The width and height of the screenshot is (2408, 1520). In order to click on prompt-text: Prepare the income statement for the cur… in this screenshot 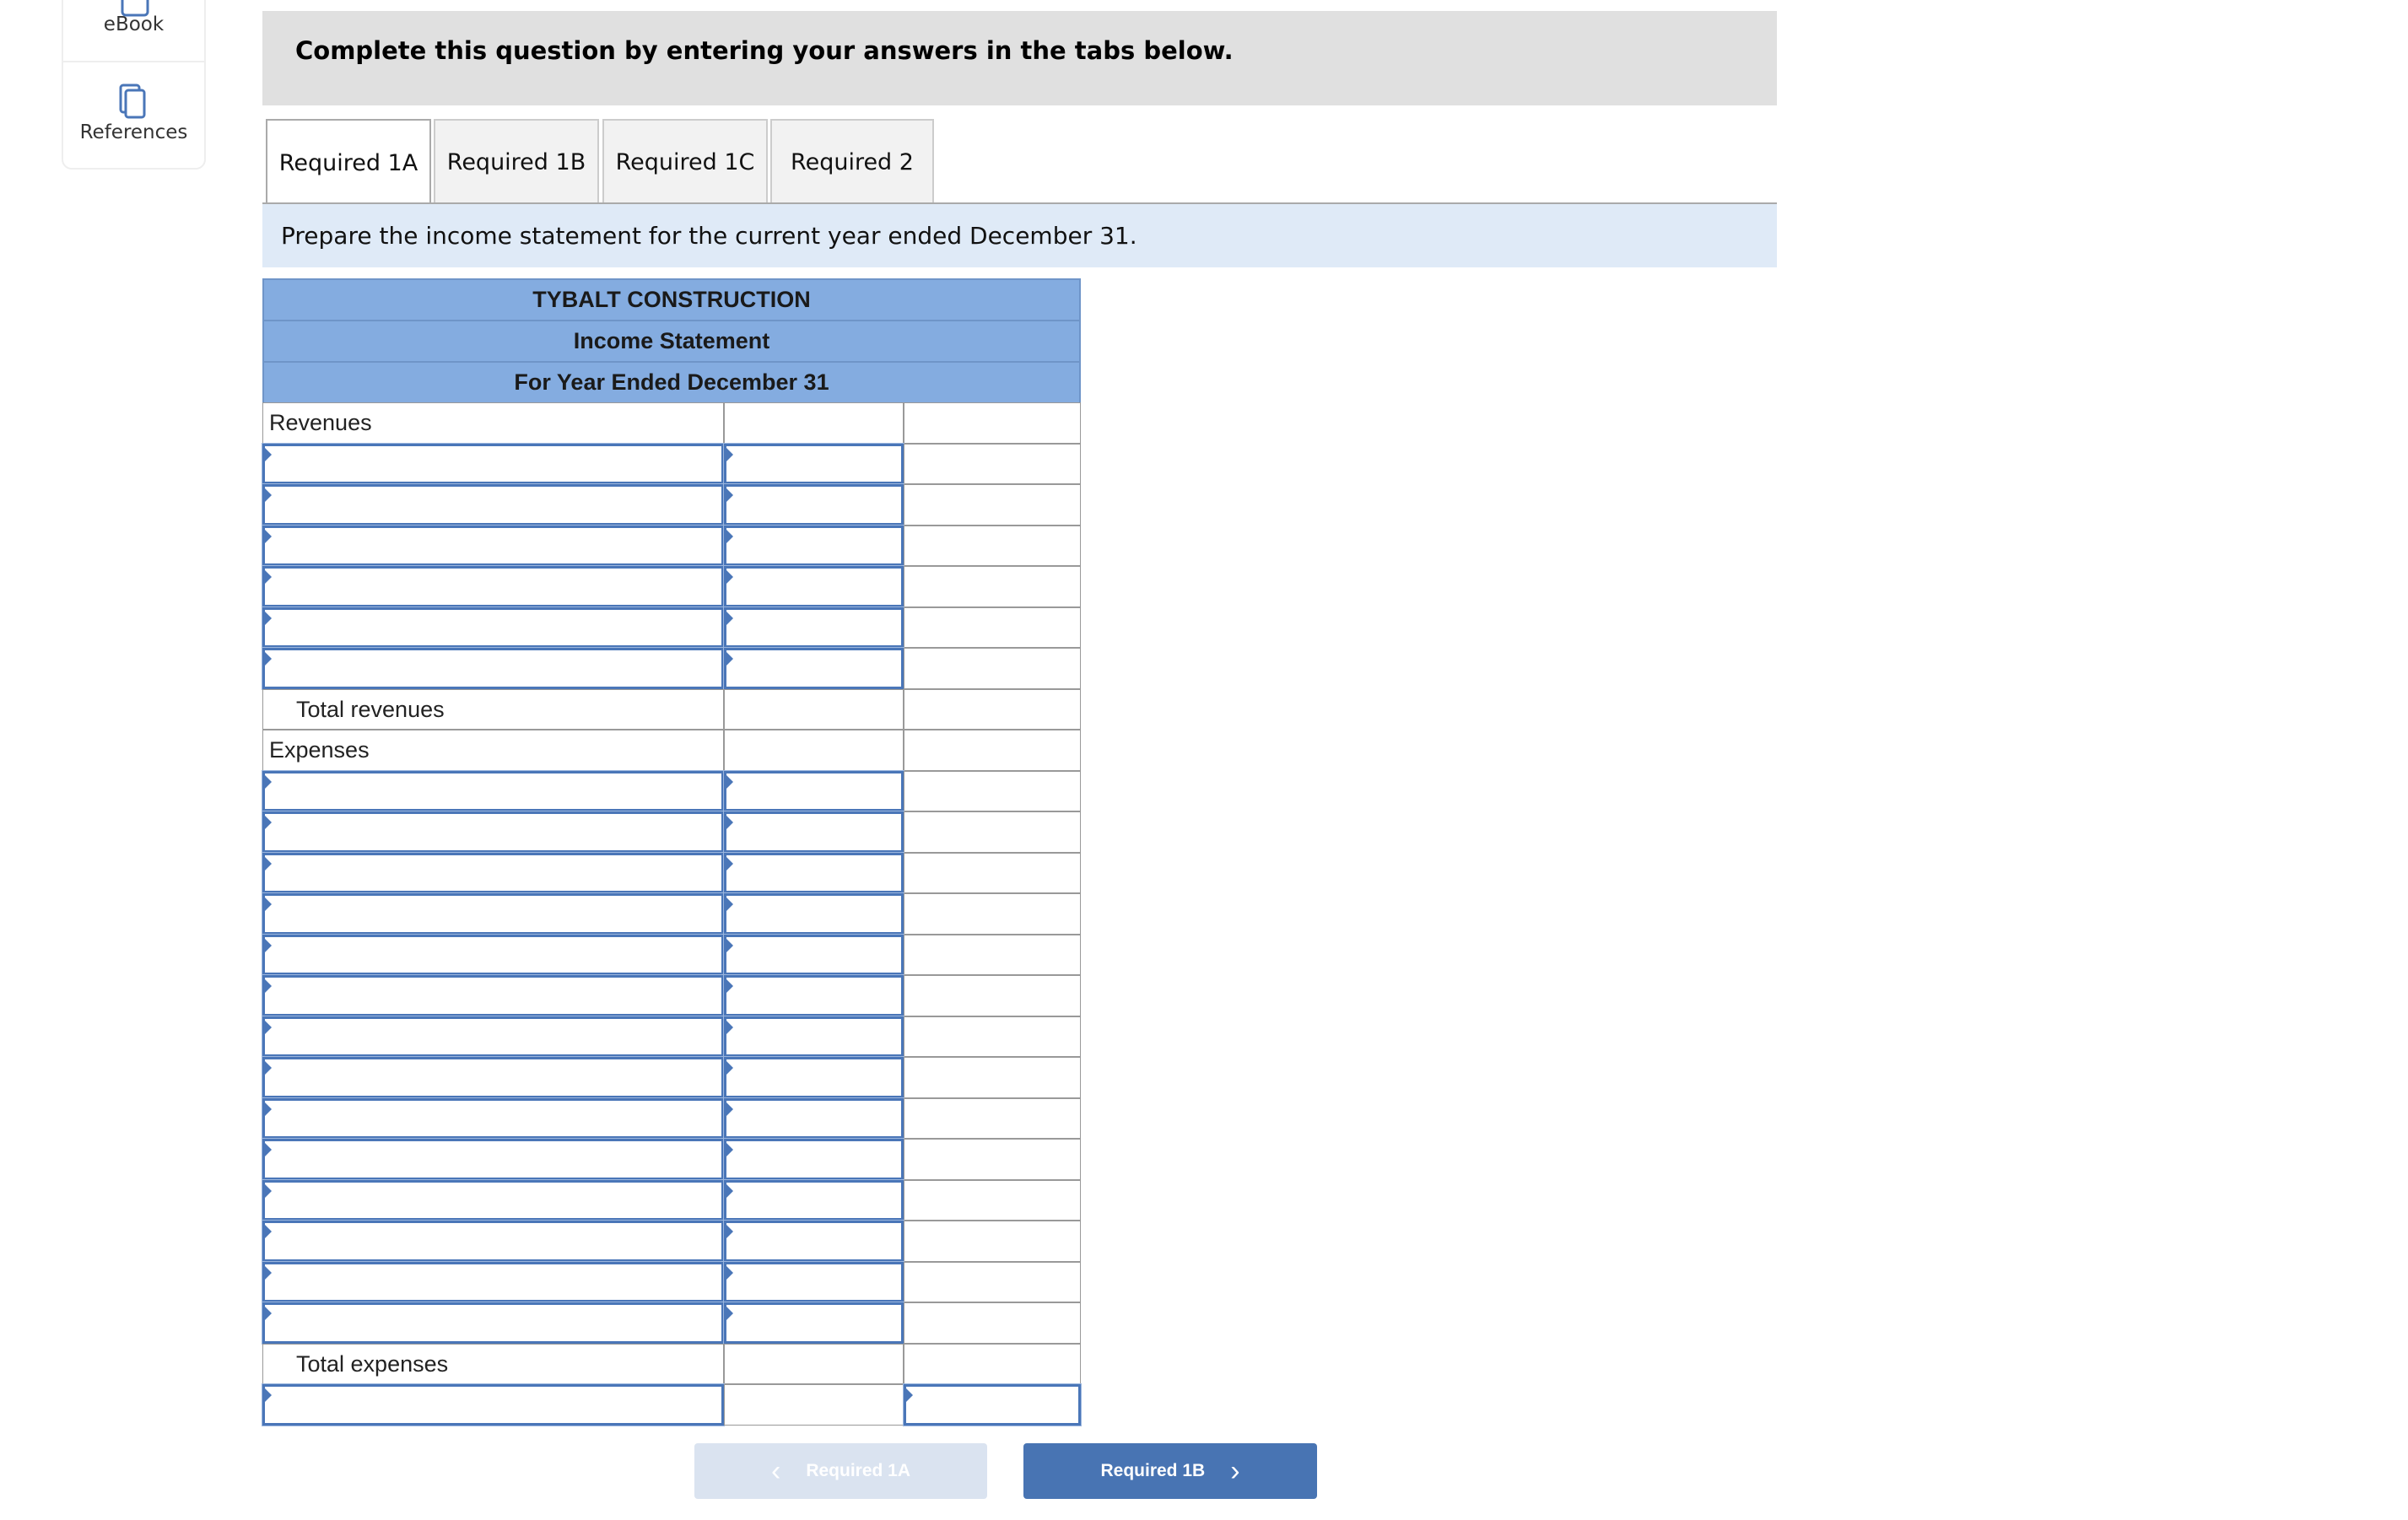, I will do `click(709, 236)`.